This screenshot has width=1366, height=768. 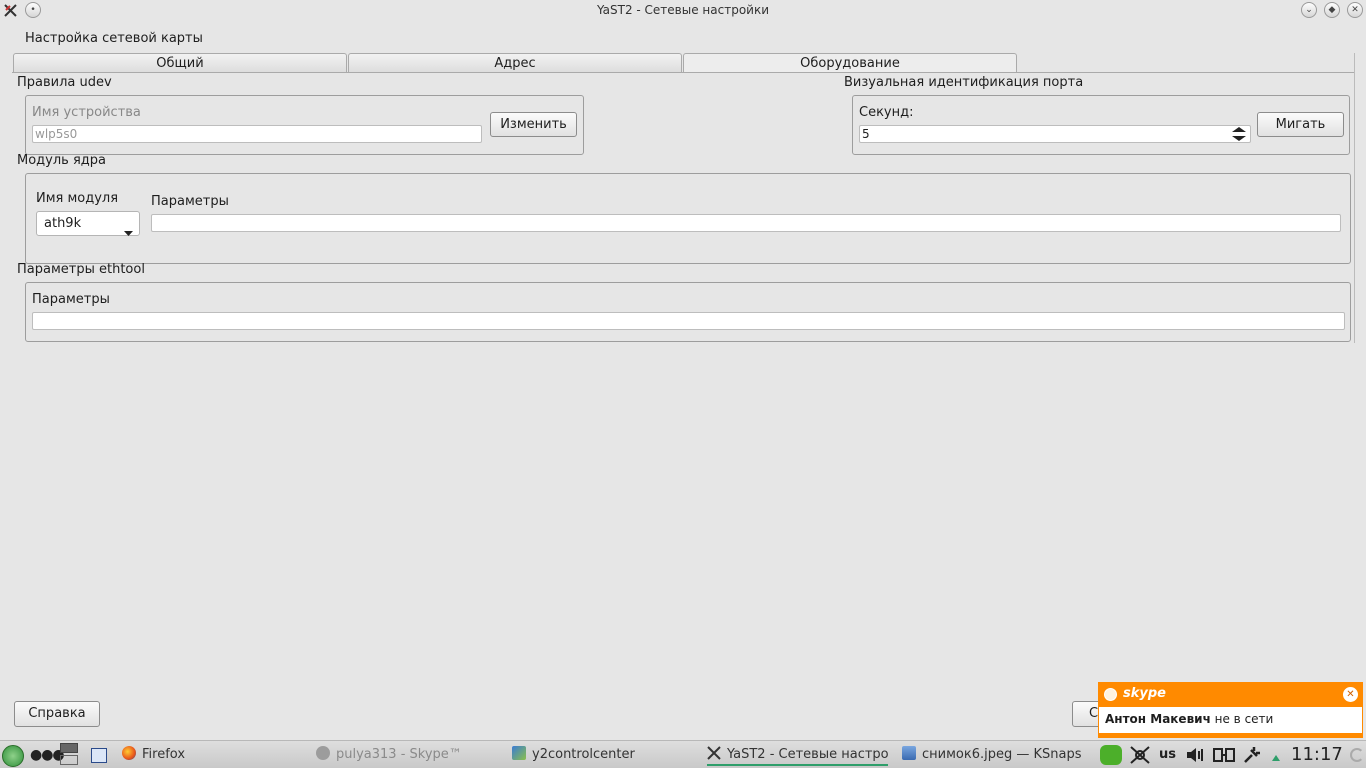 I want to click on tab-hardware: Оборудование, so click(x=850, y=63).